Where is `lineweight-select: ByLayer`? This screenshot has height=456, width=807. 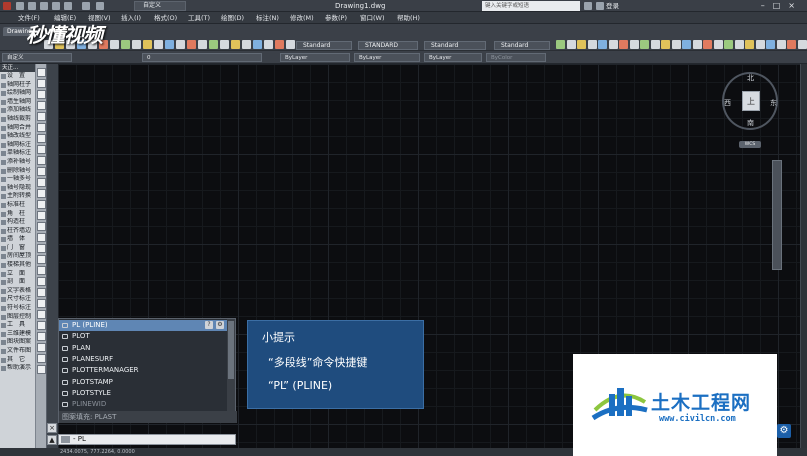 lineweight-select: ByLayer is located at coordinates (453, 57).